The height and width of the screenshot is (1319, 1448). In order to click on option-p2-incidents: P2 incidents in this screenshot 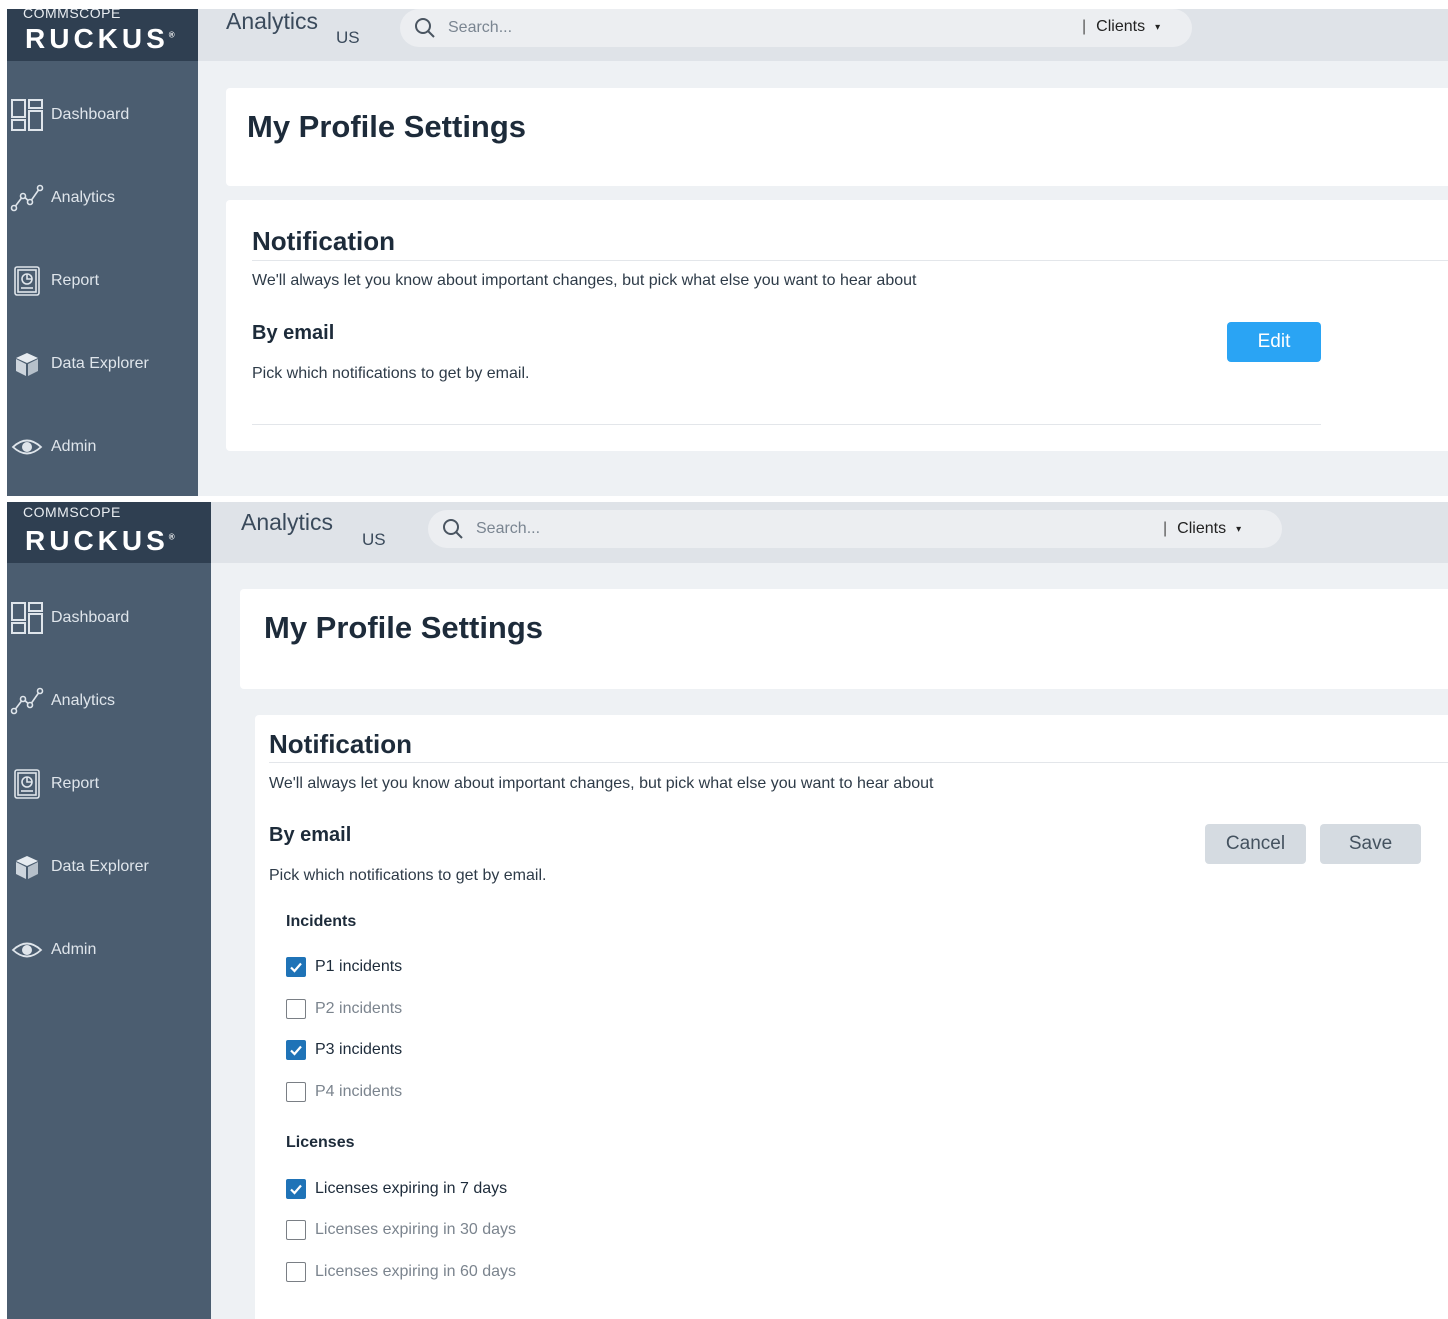, I will do `click(344, 1009)`.